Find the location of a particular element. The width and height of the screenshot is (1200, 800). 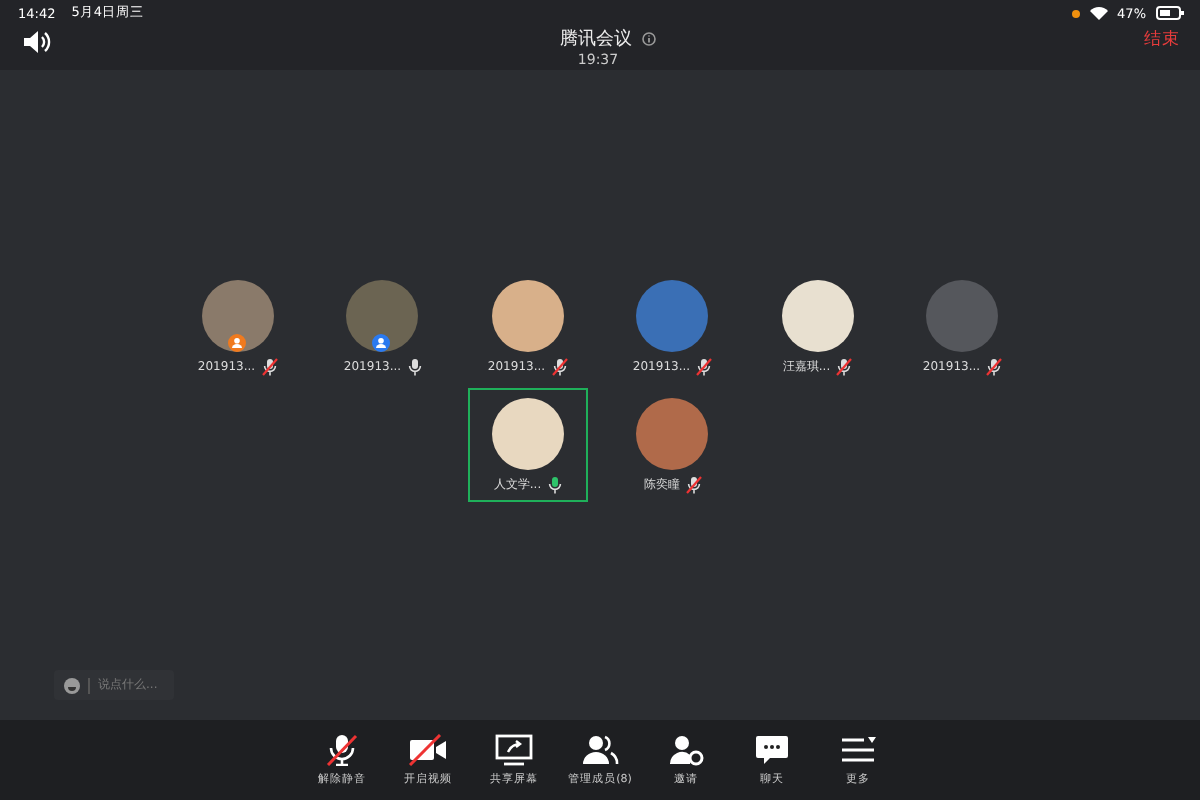

chat-icon is located at coordinates (772, 750).